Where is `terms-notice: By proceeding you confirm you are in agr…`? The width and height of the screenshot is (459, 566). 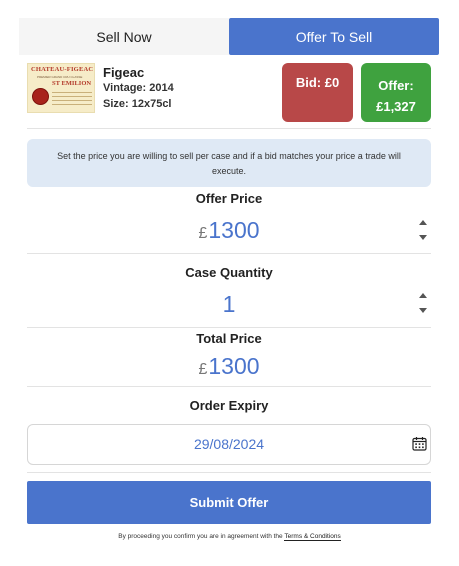
terms-notice: By proceeding you confirm you are in agr… is located at coordinates (229, 537).